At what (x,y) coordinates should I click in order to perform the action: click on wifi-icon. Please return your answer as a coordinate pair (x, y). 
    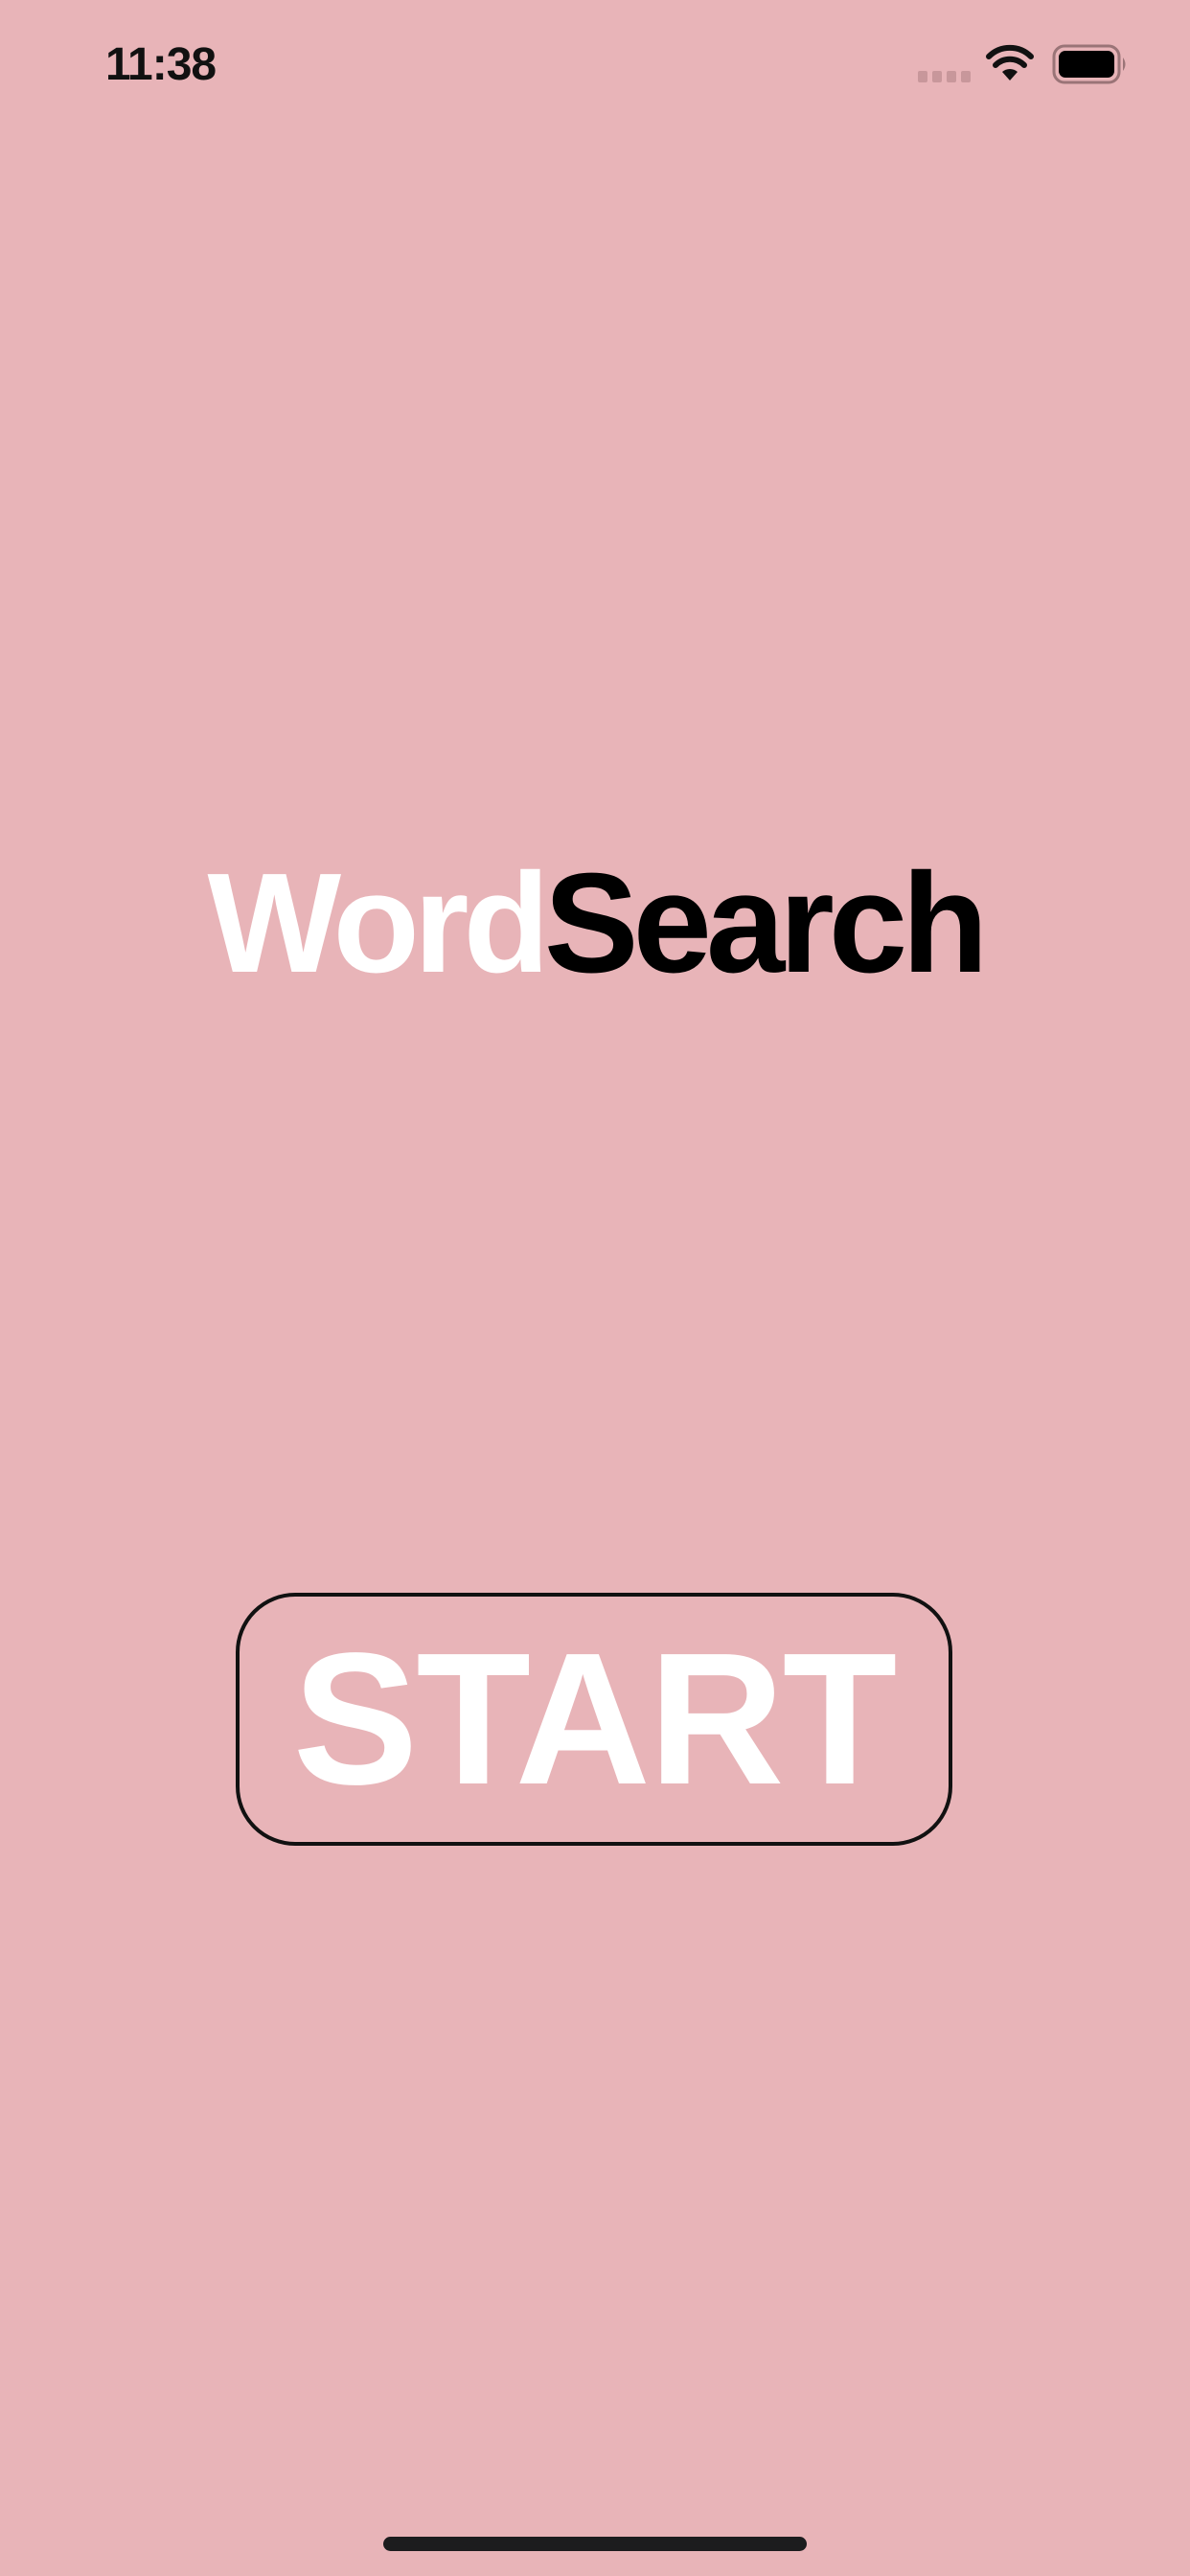
    Looking at the image, I should click on (1010, 62).